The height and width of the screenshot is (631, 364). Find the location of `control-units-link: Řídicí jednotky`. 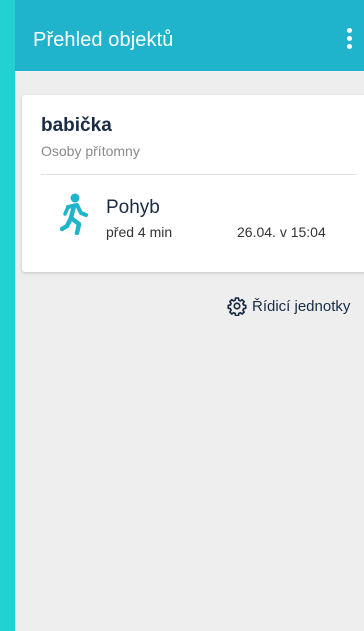

control-units-link: Řídicí jednotky is located at coordinates (288, 306).